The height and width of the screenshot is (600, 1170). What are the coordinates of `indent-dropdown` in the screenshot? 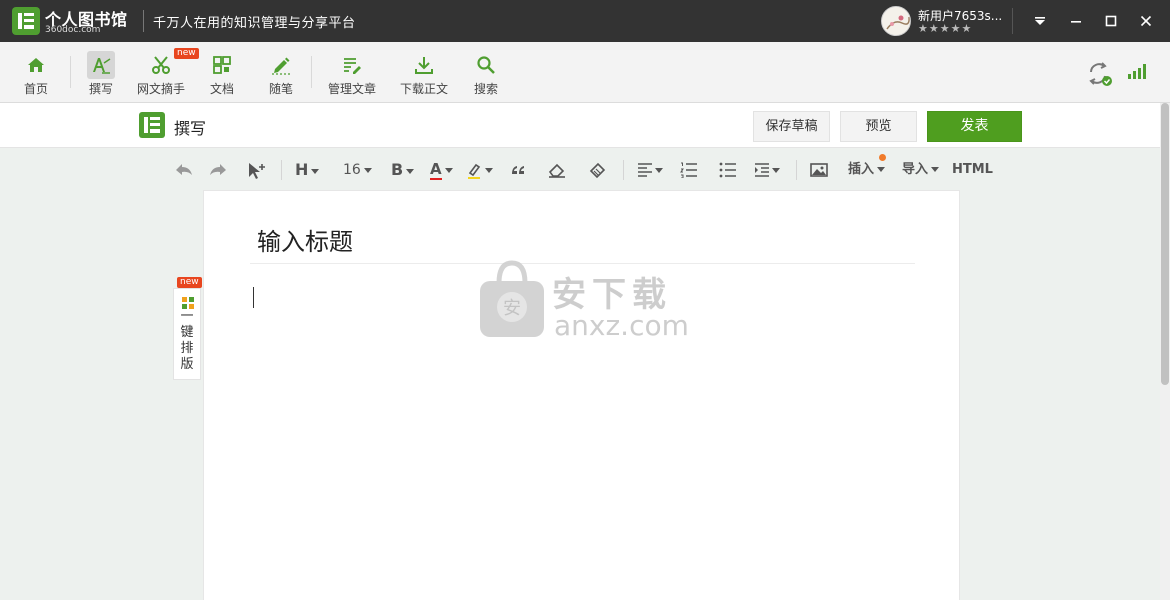 It's located at (770, 170).